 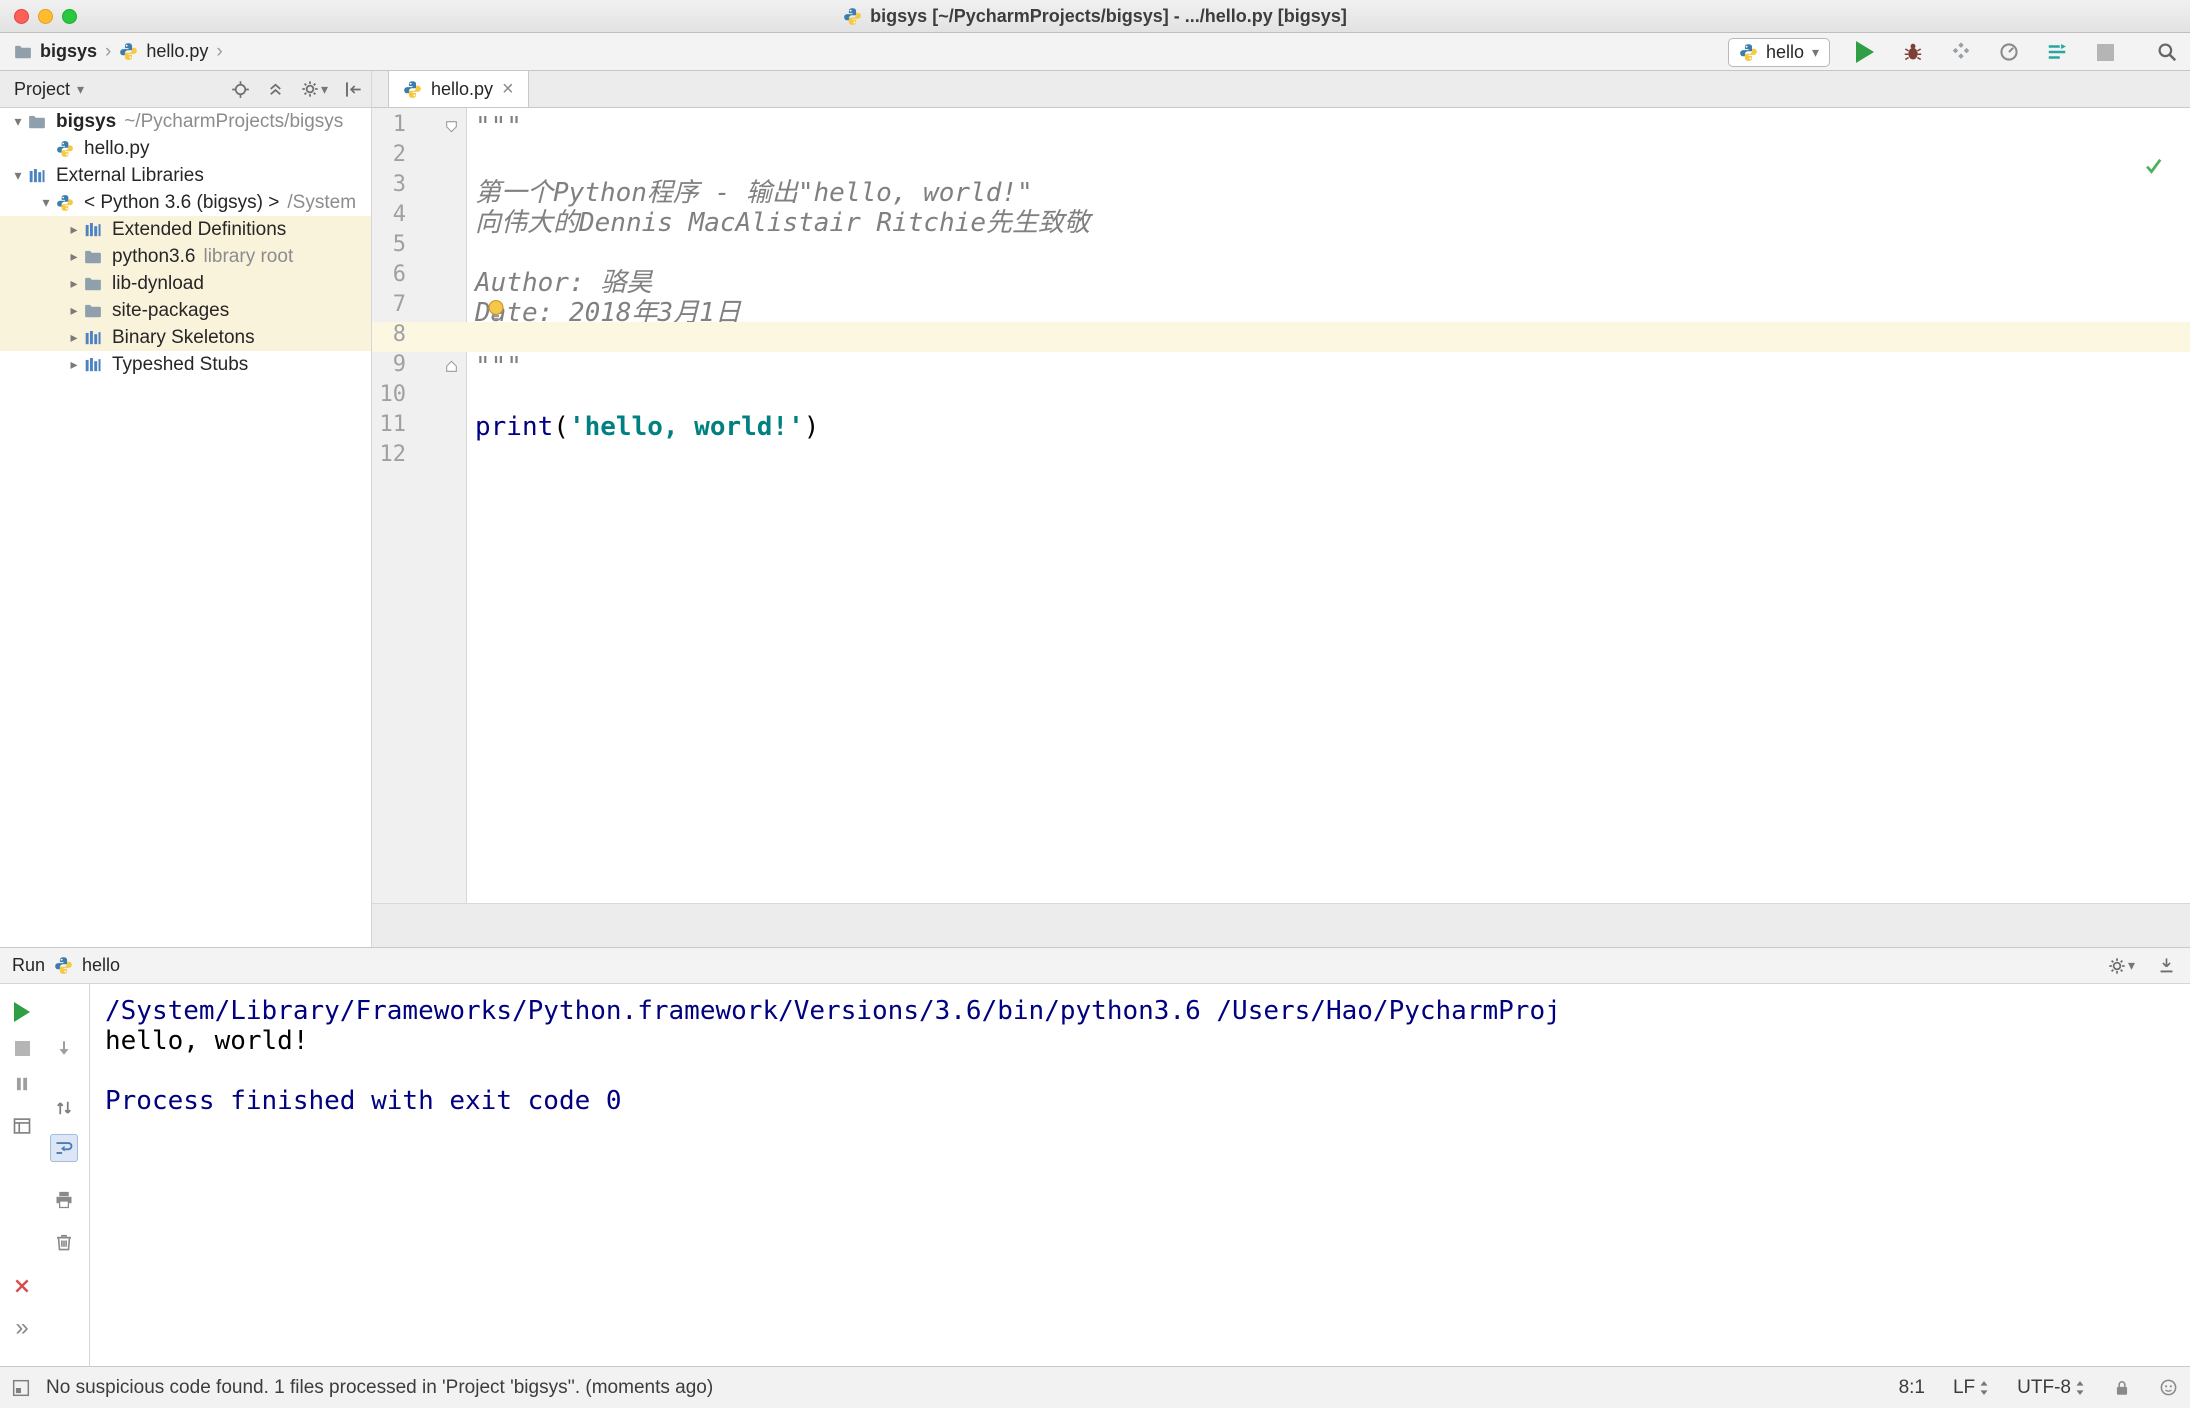 I want to click on code-line-8: 8, so click(x=1281, y=337).